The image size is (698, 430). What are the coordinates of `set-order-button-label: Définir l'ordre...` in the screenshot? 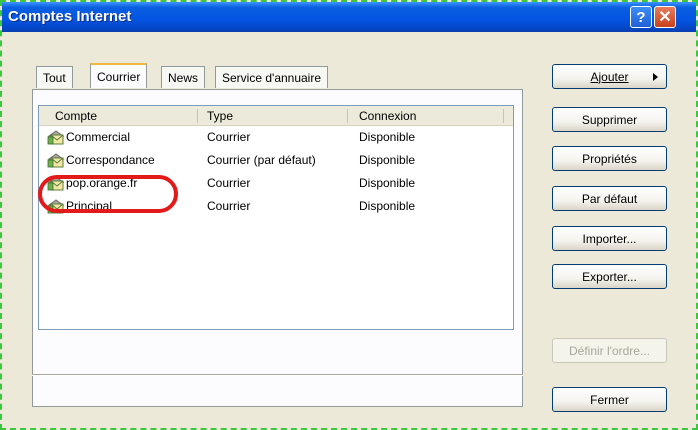 It's located at (609, 350).